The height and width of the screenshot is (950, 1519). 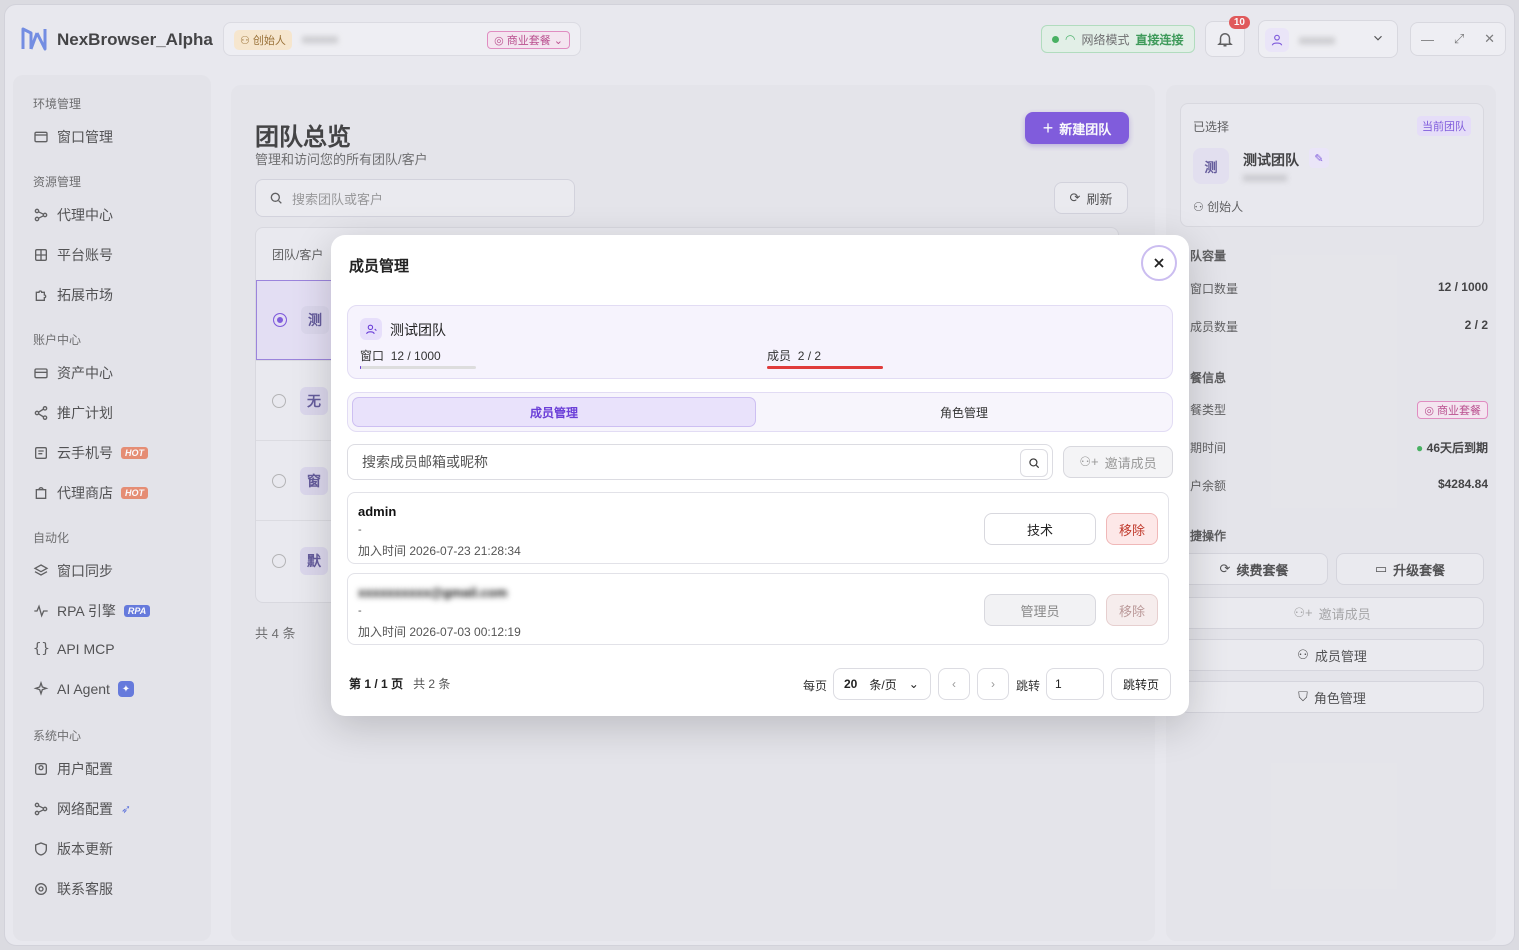 I want to click on invite-label: 邀请成员, so click(x=1130, y=463).